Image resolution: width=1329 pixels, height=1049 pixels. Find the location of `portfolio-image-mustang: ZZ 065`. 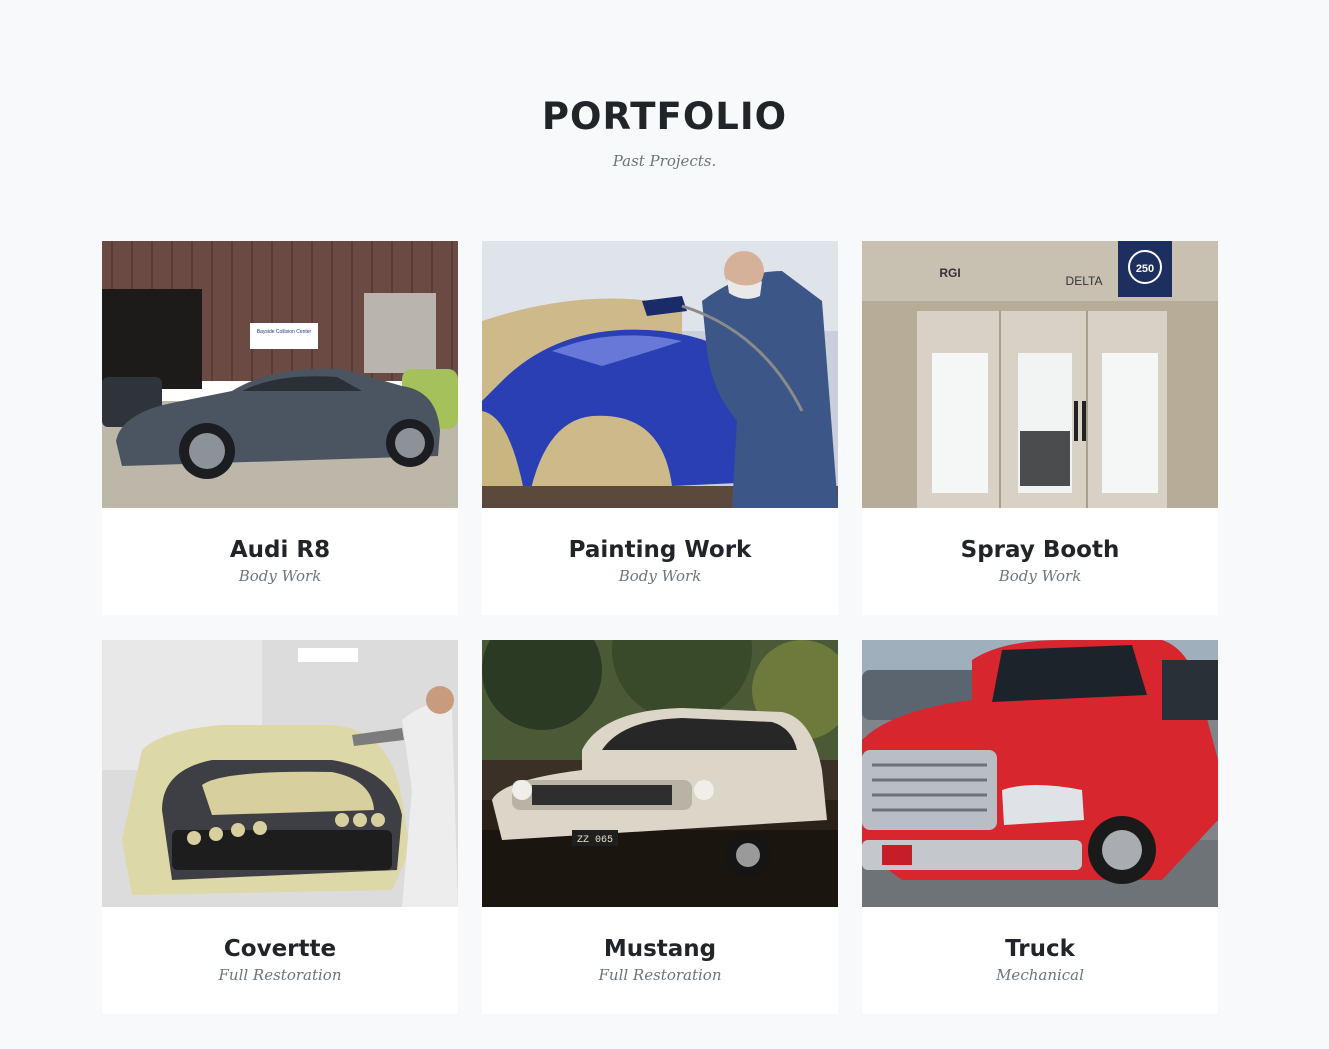

portfolio-image-mustang: ZZ 065 is located at coordinates (660, 773).